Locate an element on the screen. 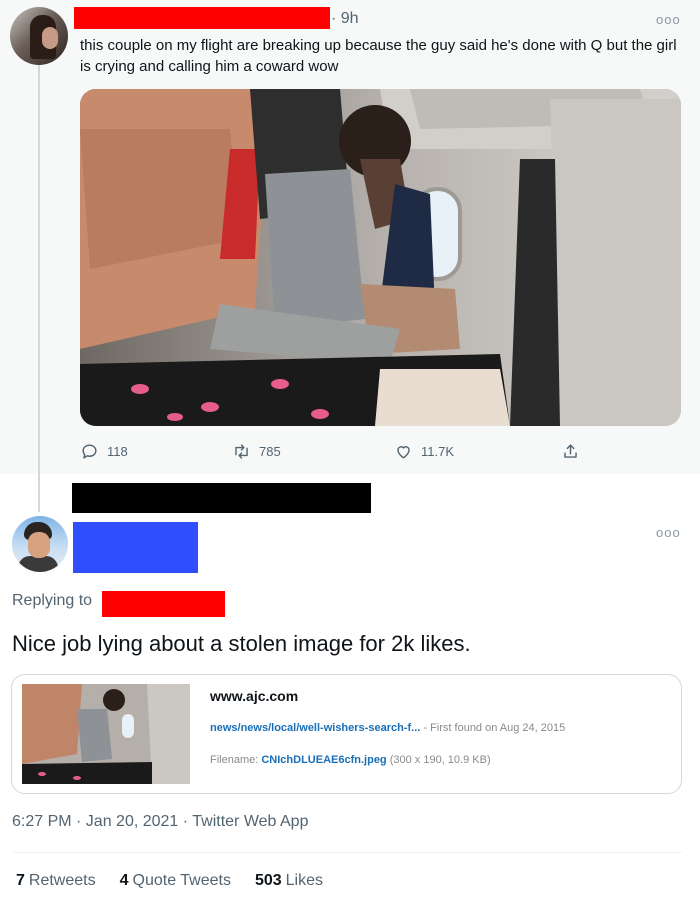  card-domain: www.ajc.com is located at coordinates (254, 696).